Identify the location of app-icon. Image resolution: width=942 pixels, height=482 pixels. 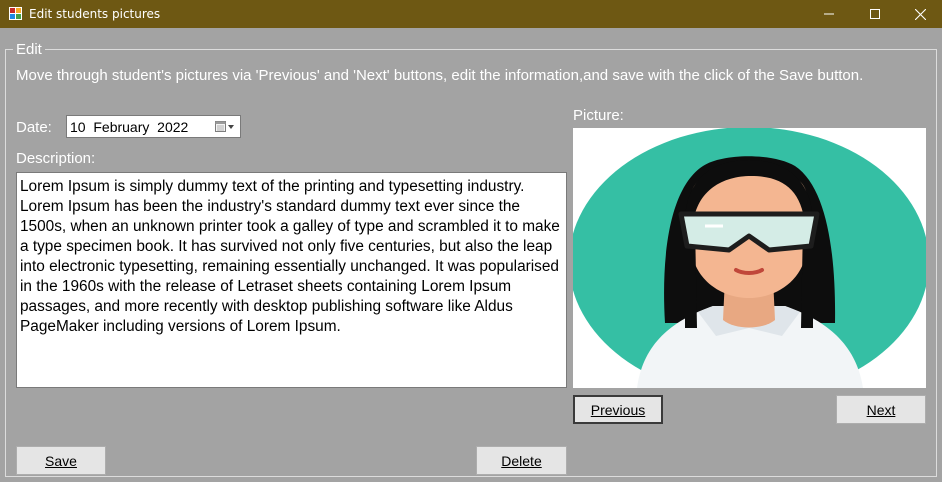
(15, 13).